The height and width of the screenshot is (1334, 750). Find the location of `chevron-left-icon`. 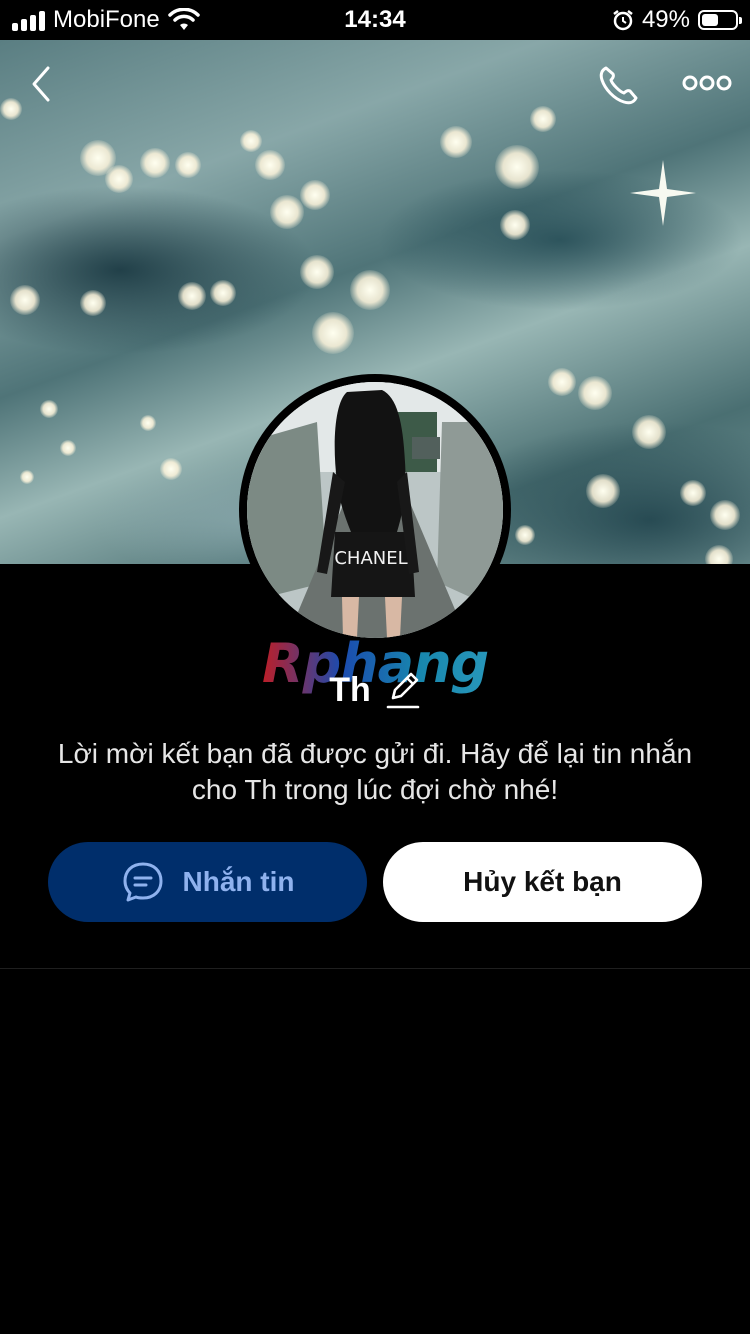

chevron-left-icon is located at coordinates (42, 84).